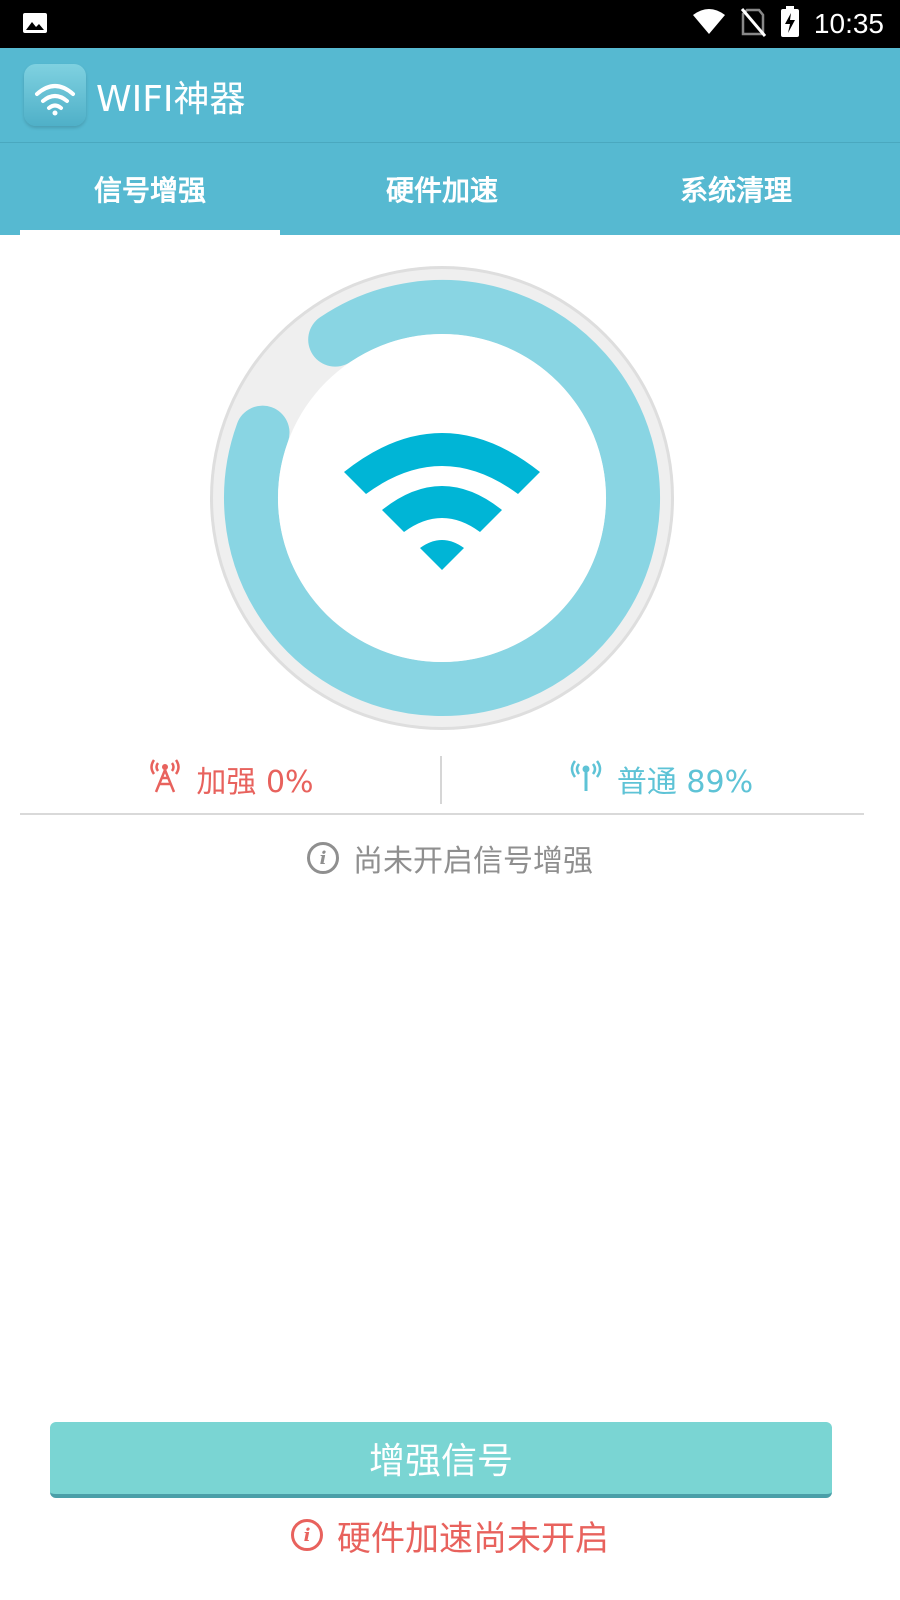  Describe the element at coordinates (441, 1460) in the screenshot. I see `boost-signal-button: 增强信号` at that location.